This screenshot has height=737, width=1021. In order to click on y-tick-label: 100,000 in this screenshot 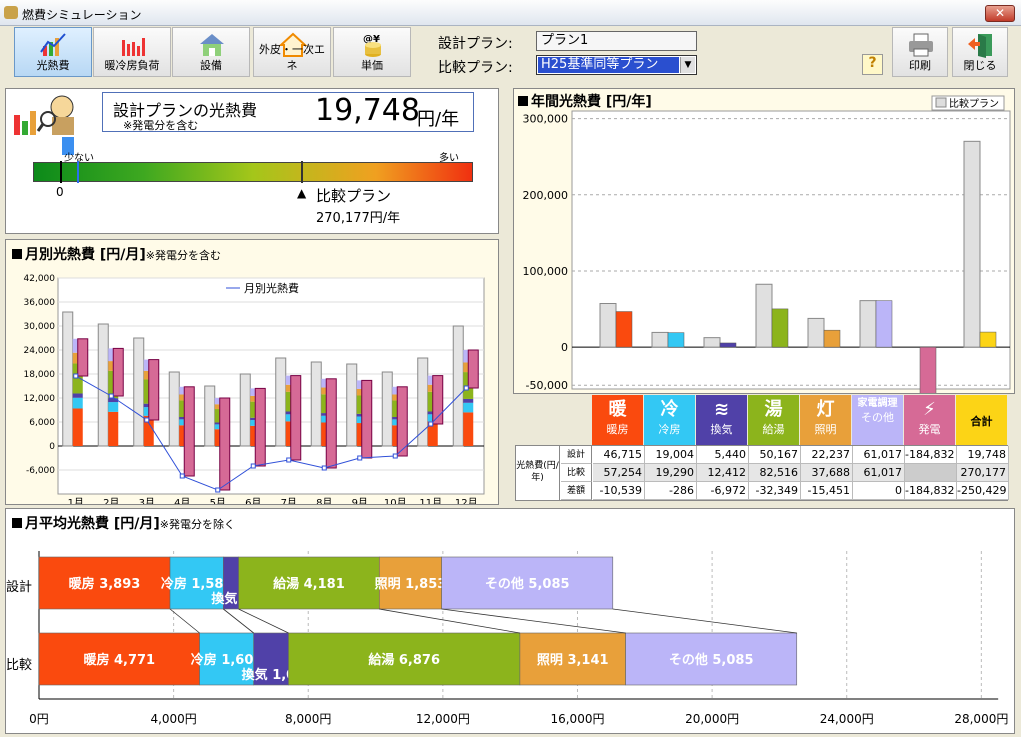, I will do `click(546, 271)`.